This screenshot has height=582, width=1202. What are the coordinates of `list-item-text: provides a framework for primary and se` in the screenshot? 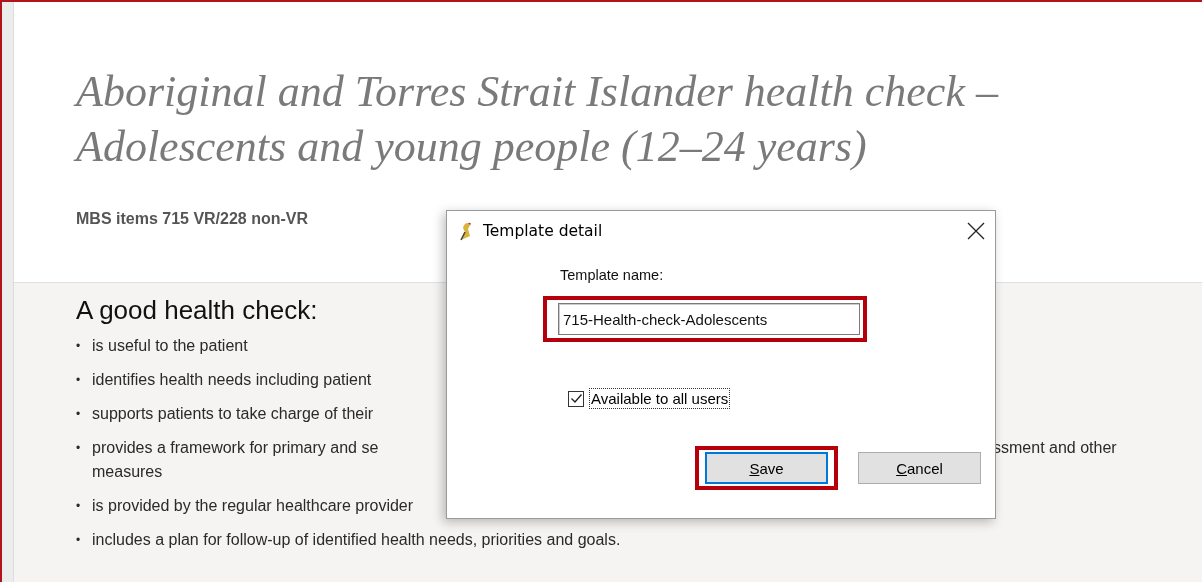 It's located at (235, 448).